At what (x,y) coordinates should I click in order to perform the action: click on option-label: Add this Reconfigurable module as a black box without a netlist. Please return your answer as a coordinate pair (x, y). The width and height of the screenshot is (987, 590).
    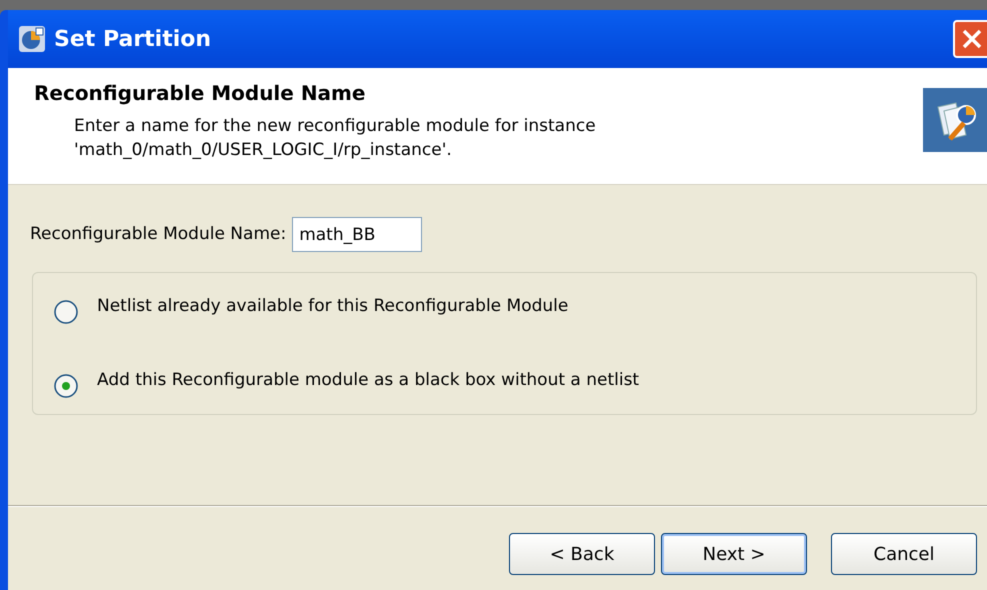
    Looking at the image, I should click on (368, 381).